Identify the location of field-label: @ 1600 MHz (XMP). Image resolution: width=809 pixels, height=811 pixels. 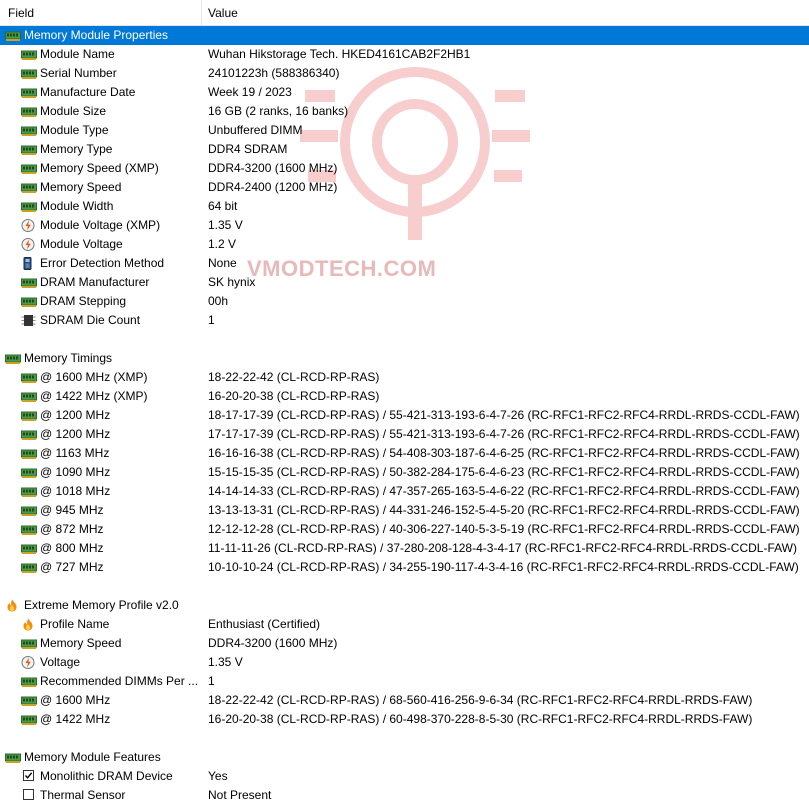
(94, 377).